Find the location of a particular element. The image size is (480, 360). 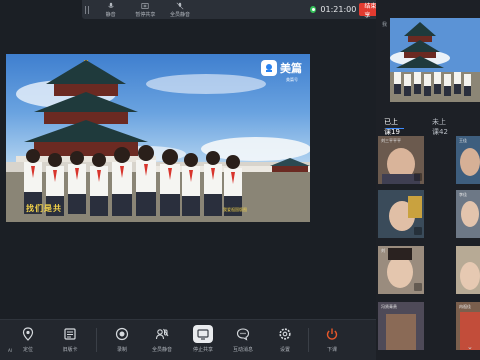

stop-share-icon is located at coordinates (203, 334).